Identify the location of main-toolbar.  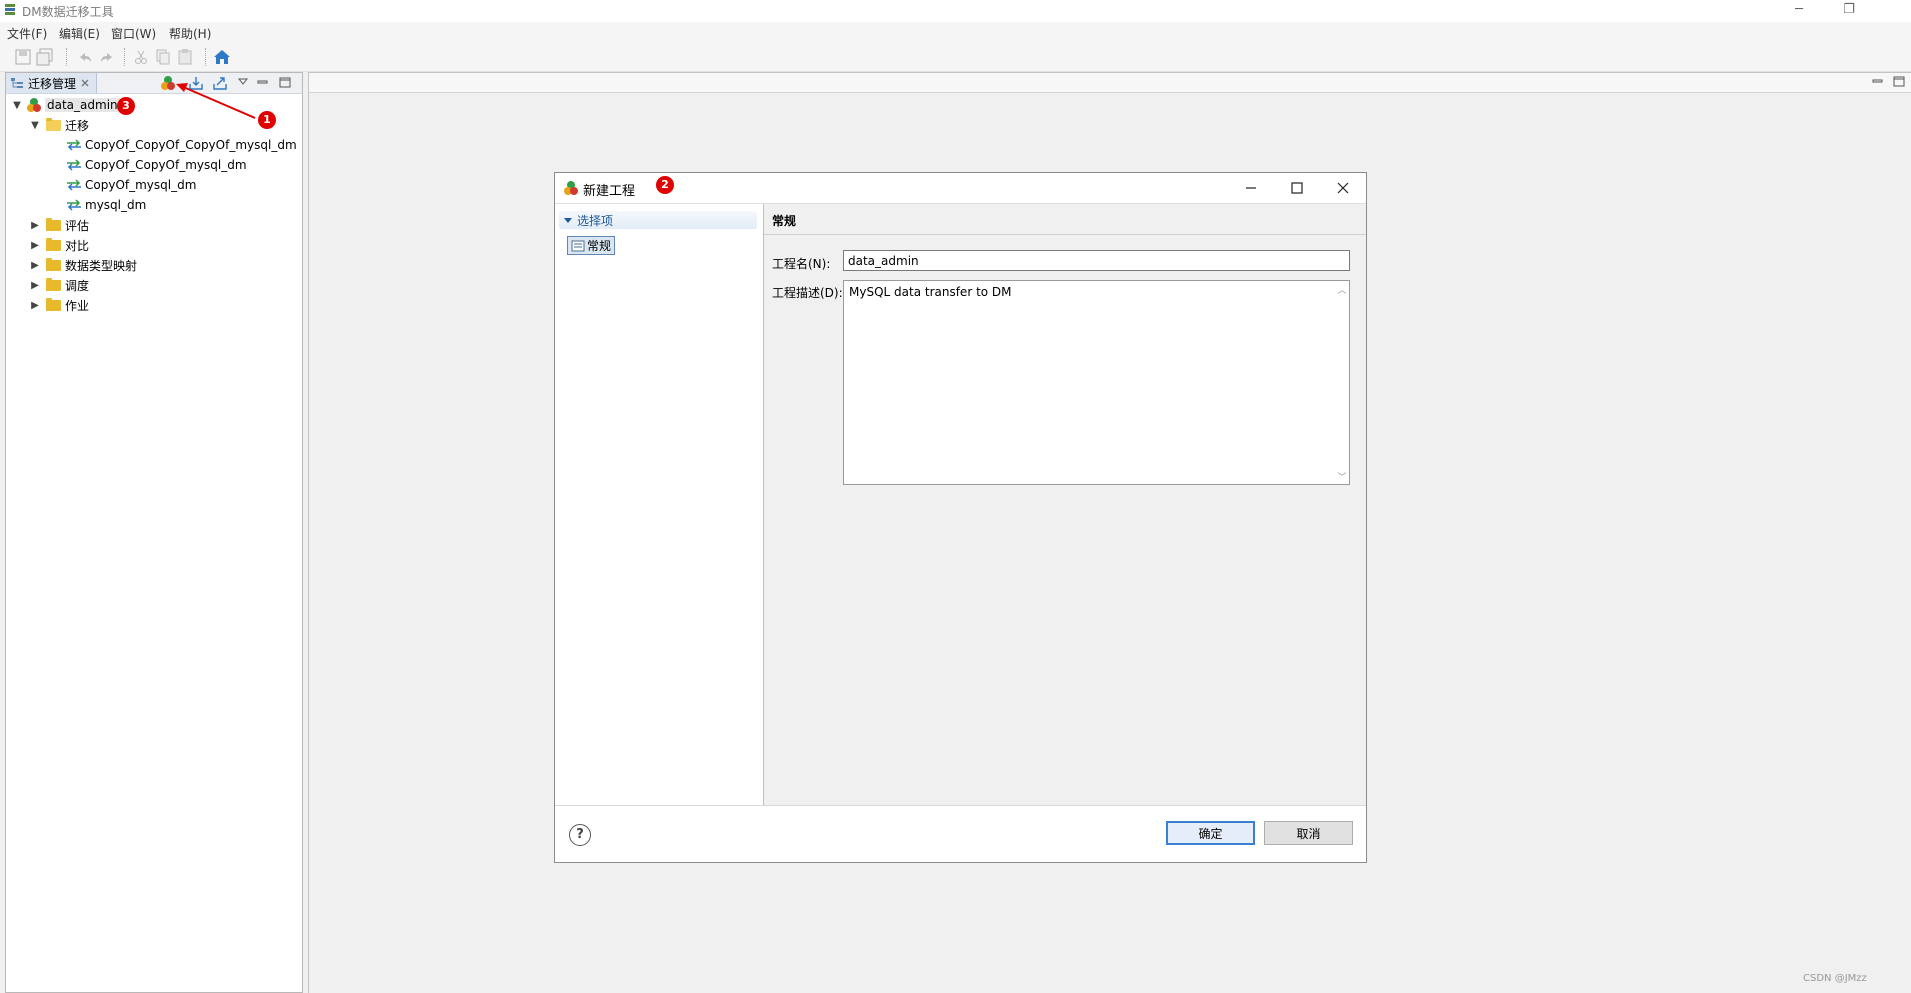
(955, 57).